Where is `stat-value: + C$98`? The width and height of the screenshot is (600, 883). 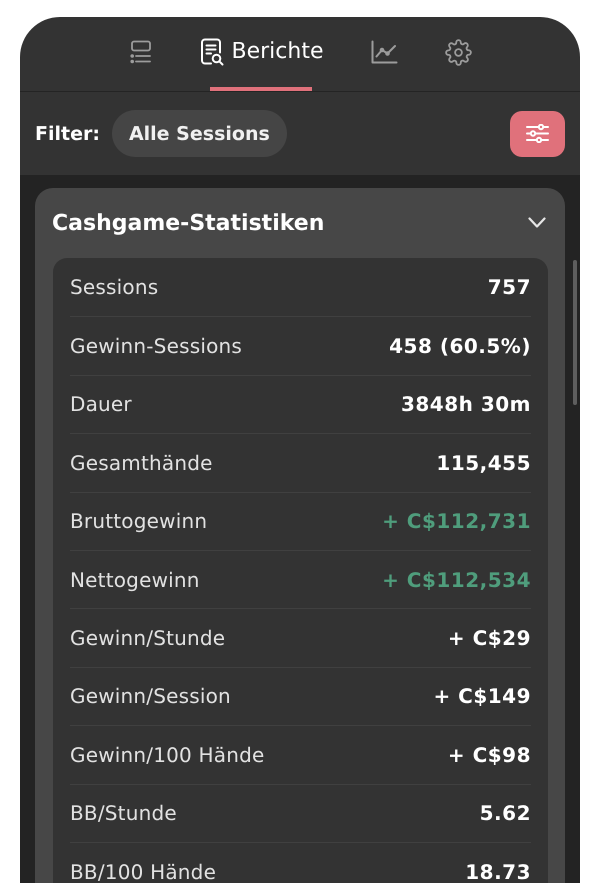 stat-value: + C$98 is located at coordinates (489, 755).